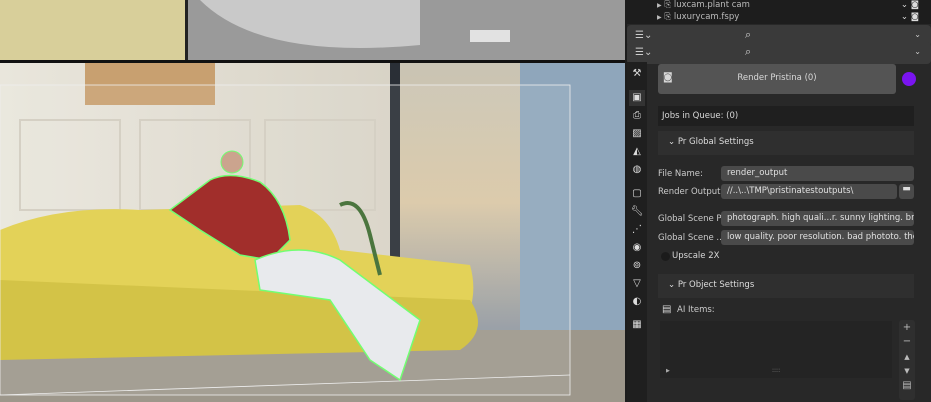 This screenshot has height=402, width=931. I want to click on render-pristina-button: ◙ Render Pristina (0), so click(777, 79).